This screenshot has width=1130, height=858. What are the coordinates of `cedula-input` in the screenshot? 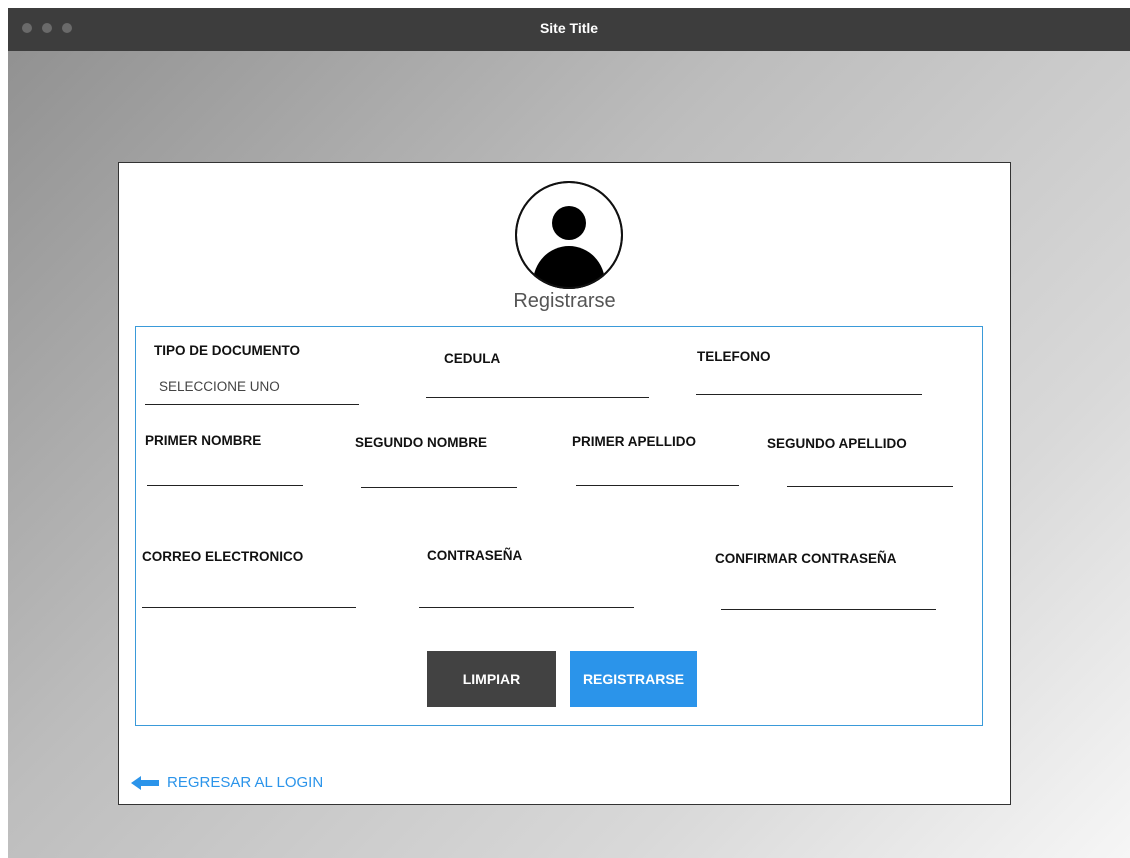 It's located at (537, 397).